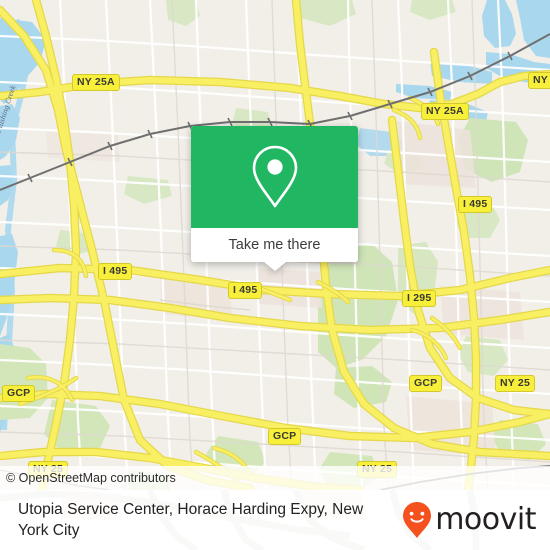 This screenshot has height=550, width=550. I want to click on map-attribution: © OpenStreetMap contributors, so click(275, 478).